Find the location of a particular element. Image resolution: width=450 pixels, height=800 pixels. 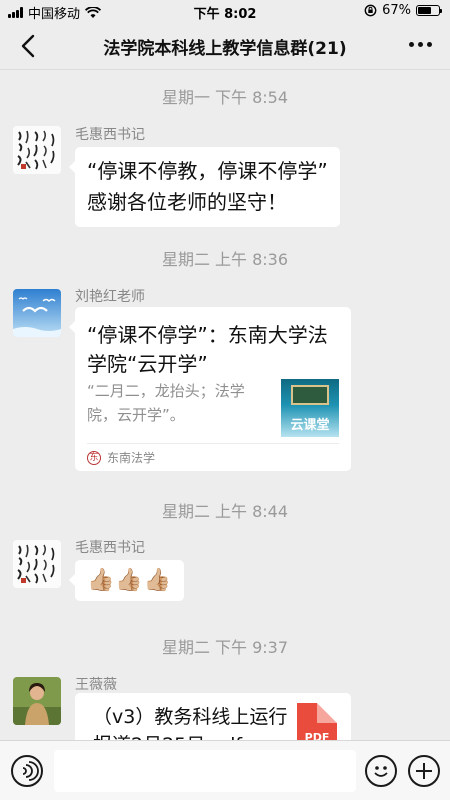

chat-header: 法学院本科线上教学信息群(21) is located at coordinates (225, 46).